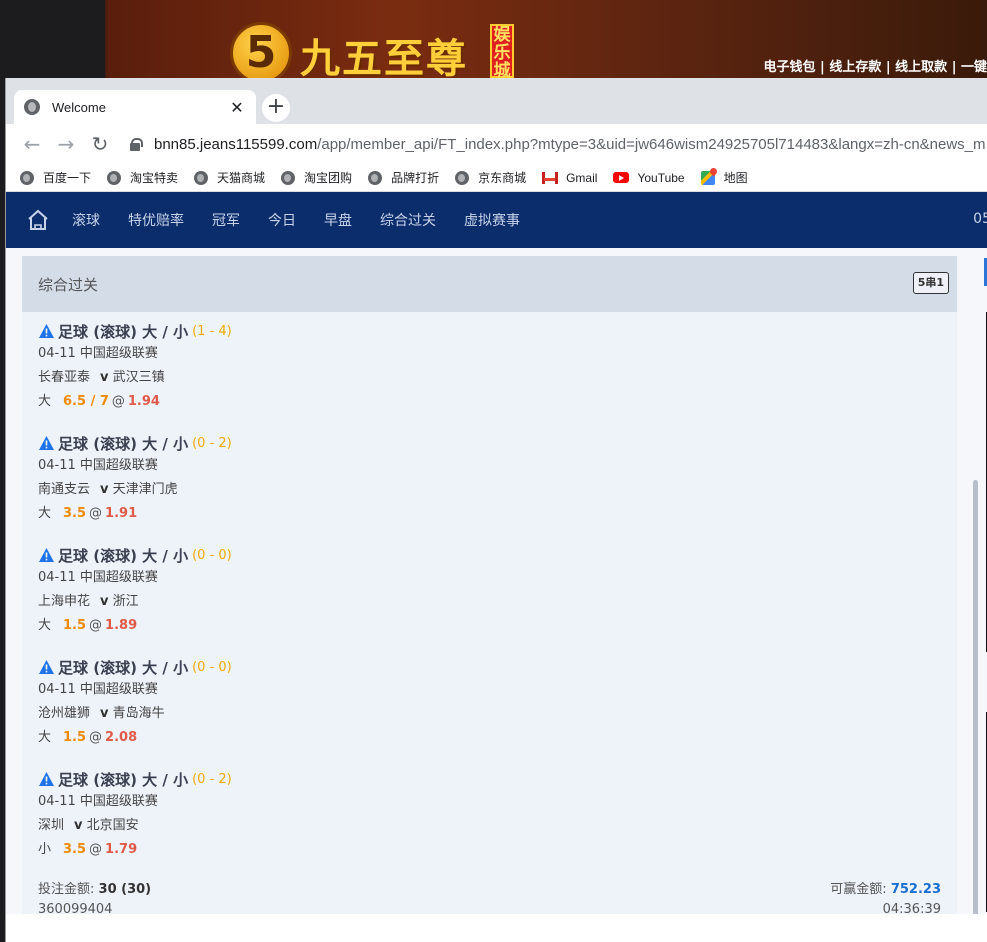 This screenshot has height=942, width=987. What do you see at coordinates (489, 890) in the screenshot?
I see `summary-row-amounts: 投注金额: 30 (30) 可赢金额: 752.23` at bounding box center [489, 890].